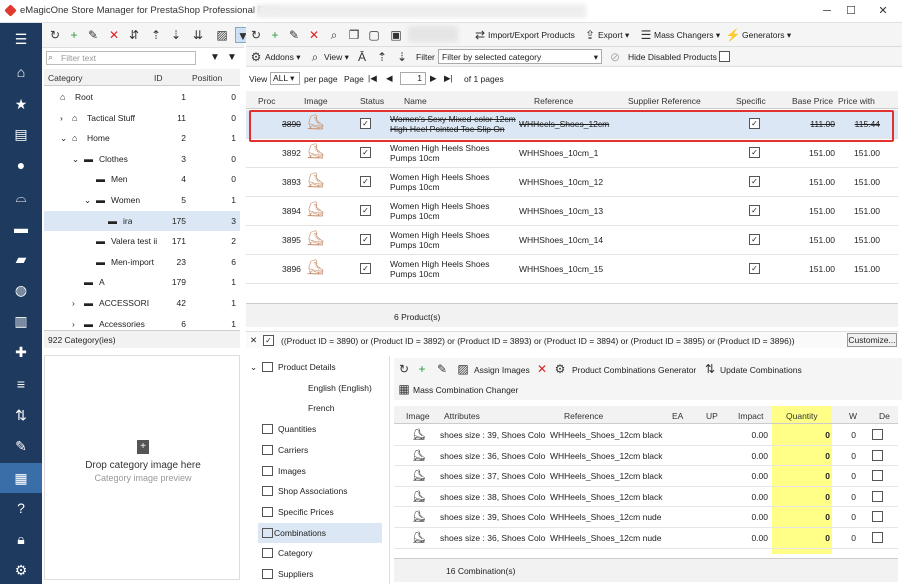 Image resolution: width=902 pixels, height=584 pixels. I want to click on col-category: Category, so click(65, 78).